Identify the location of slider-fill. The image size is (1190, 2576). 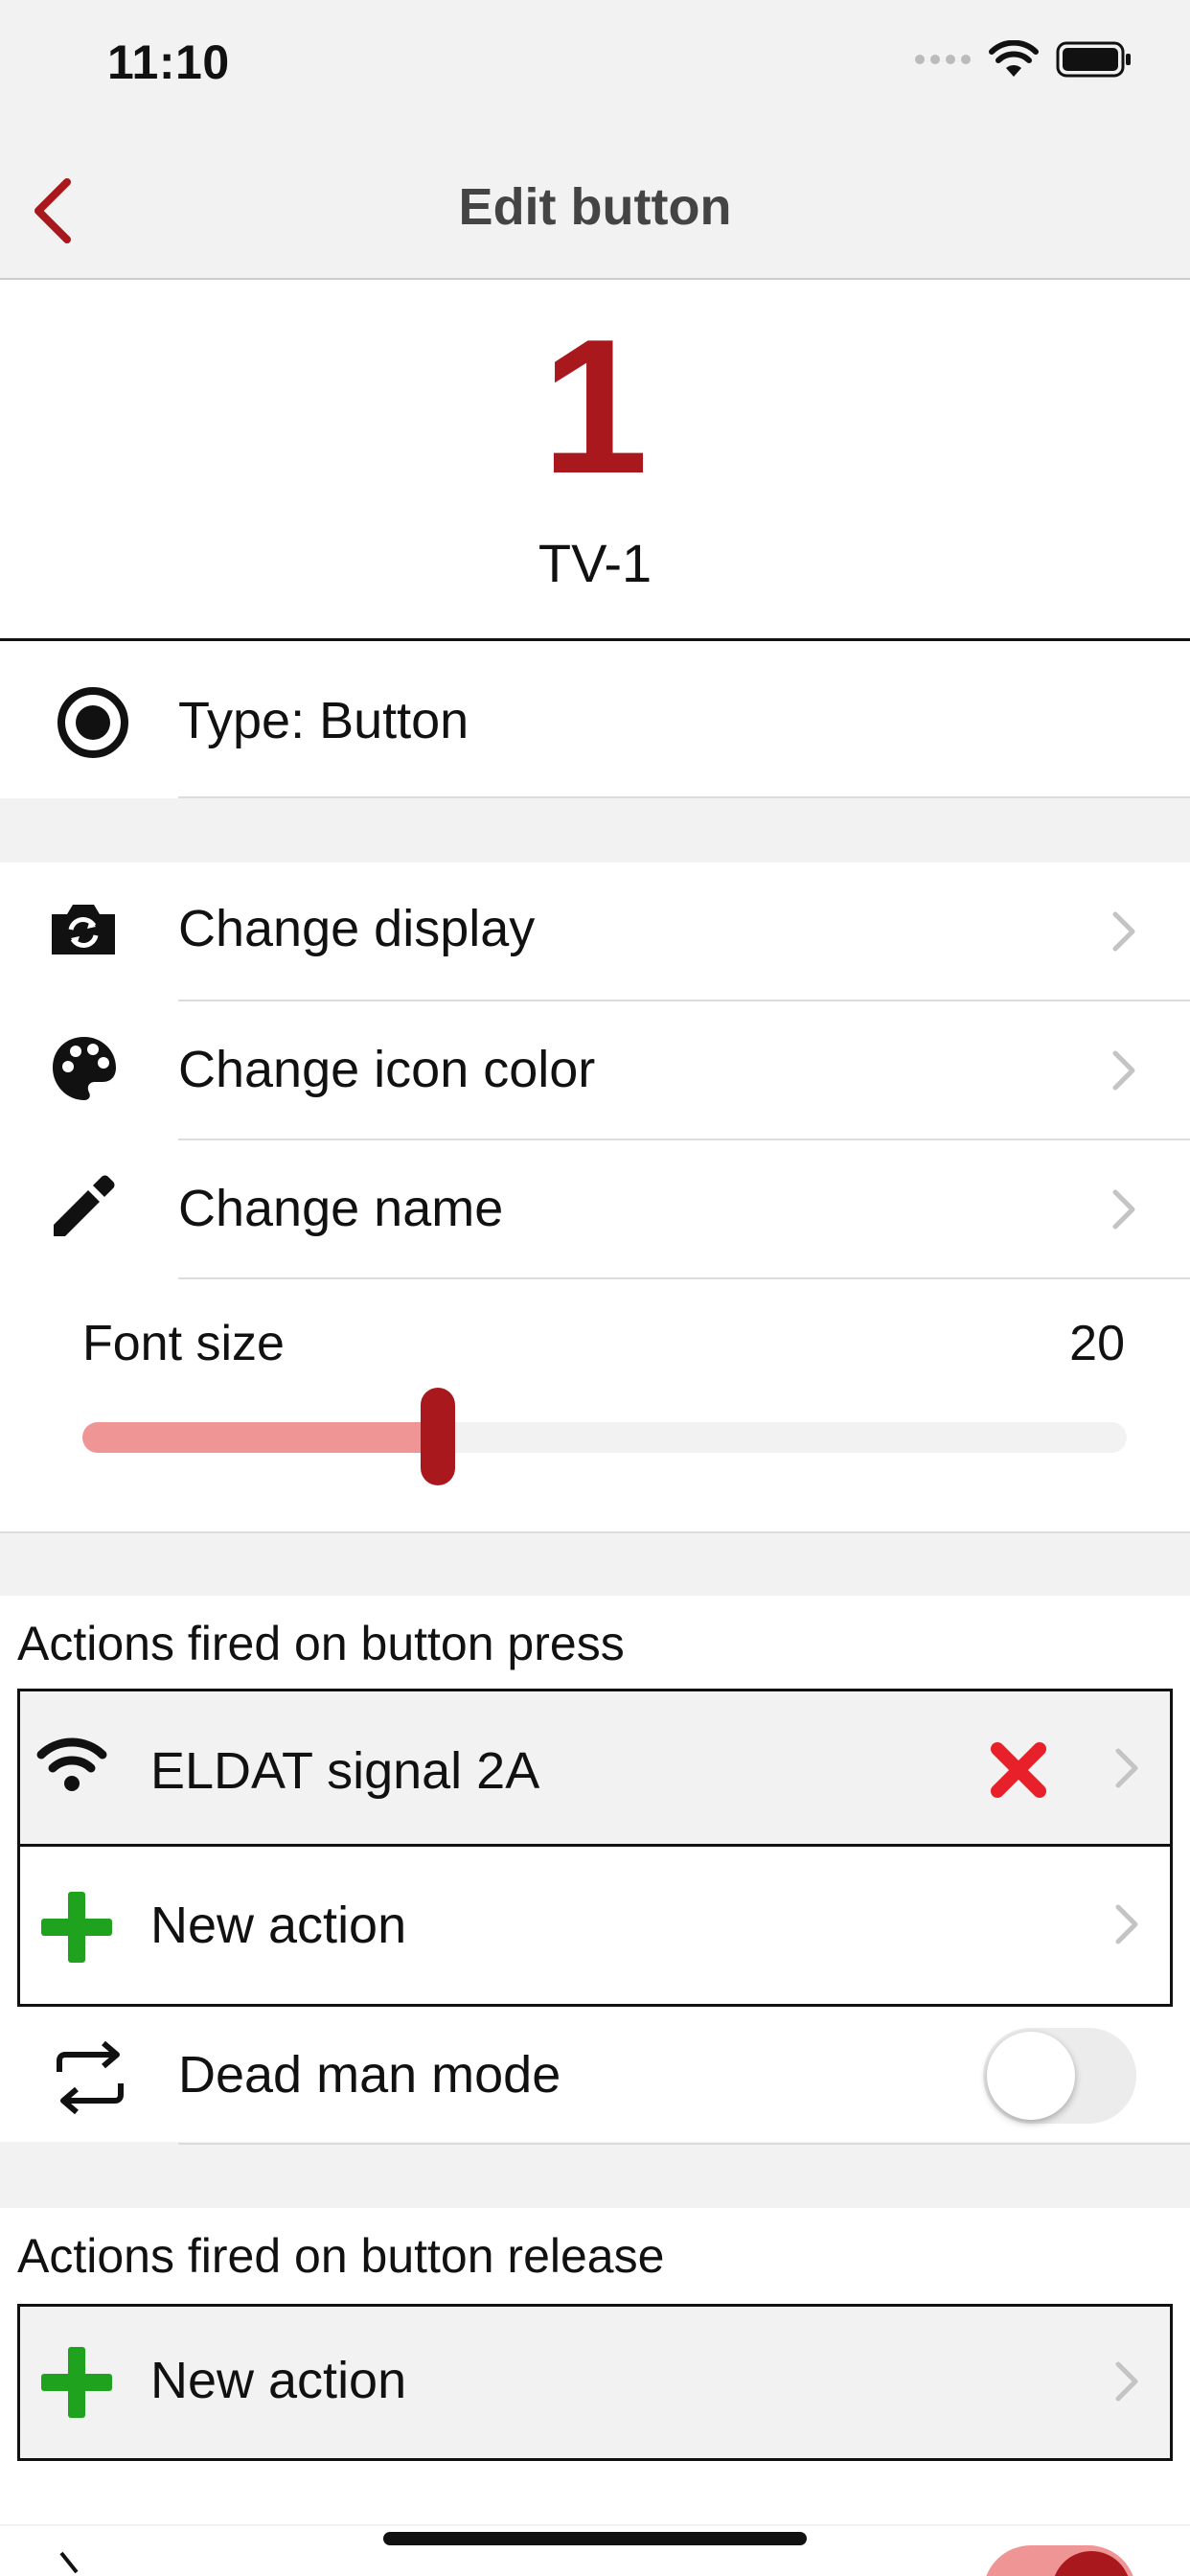
(260, 1437).